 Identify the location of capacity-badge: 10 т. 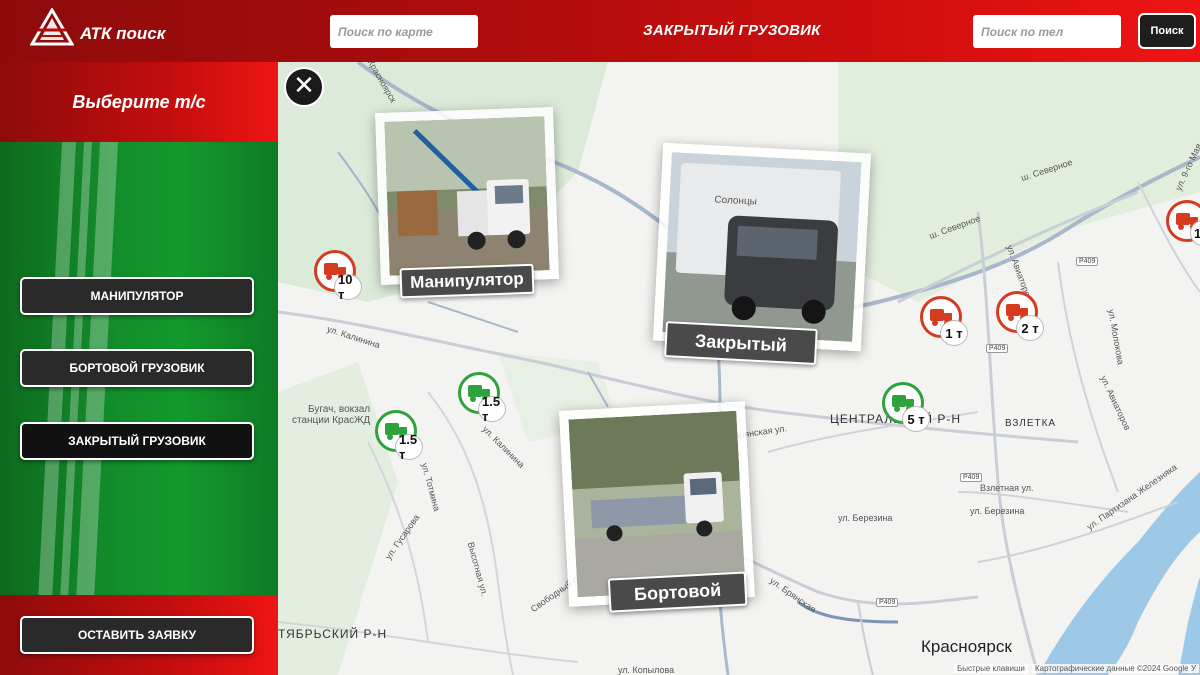
(348, 287).